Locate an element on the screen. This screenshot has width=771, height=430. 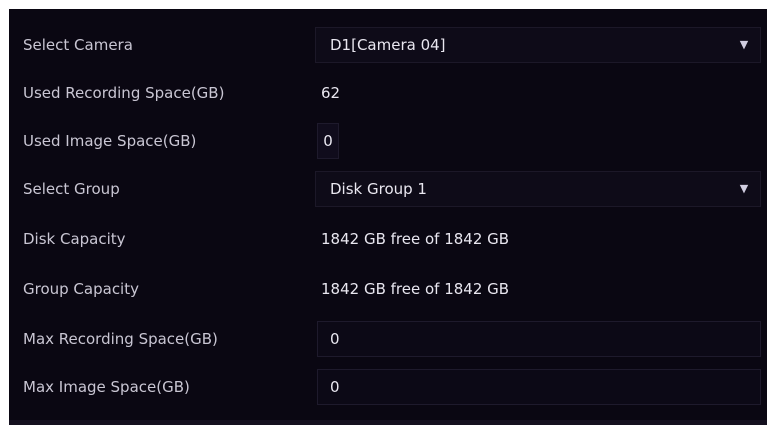
select-group-label: Select Group is located at coordinates (71, 189).